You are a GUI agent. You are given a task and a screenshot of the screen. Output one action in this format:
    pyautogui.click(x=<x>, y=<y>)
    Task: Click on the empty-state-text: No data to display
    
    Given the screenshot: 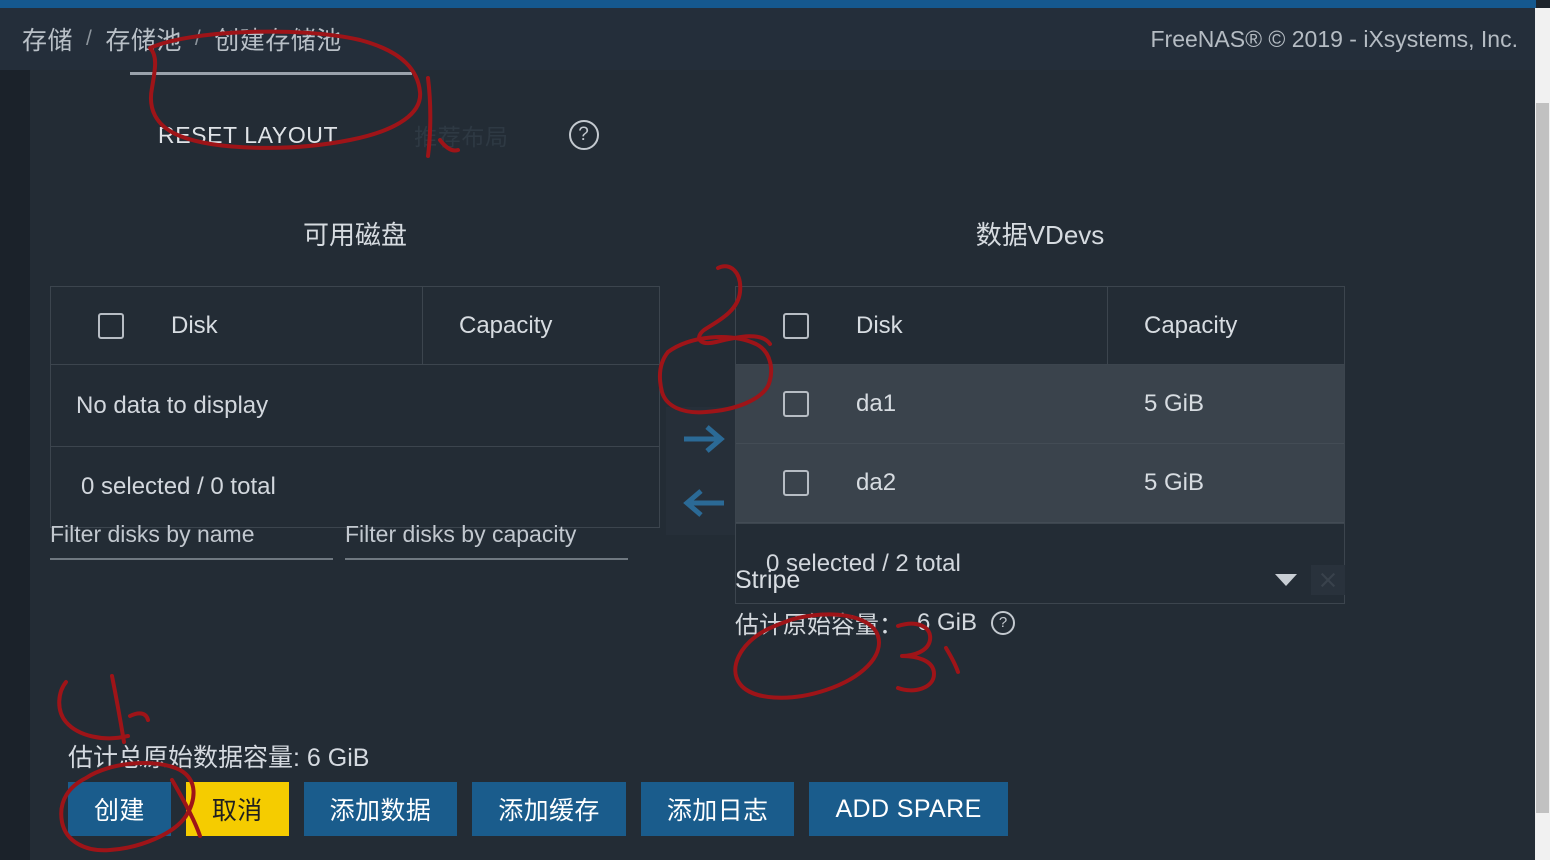 What is the action you would take?
    pyautogui.click(x=355, y=406)
    